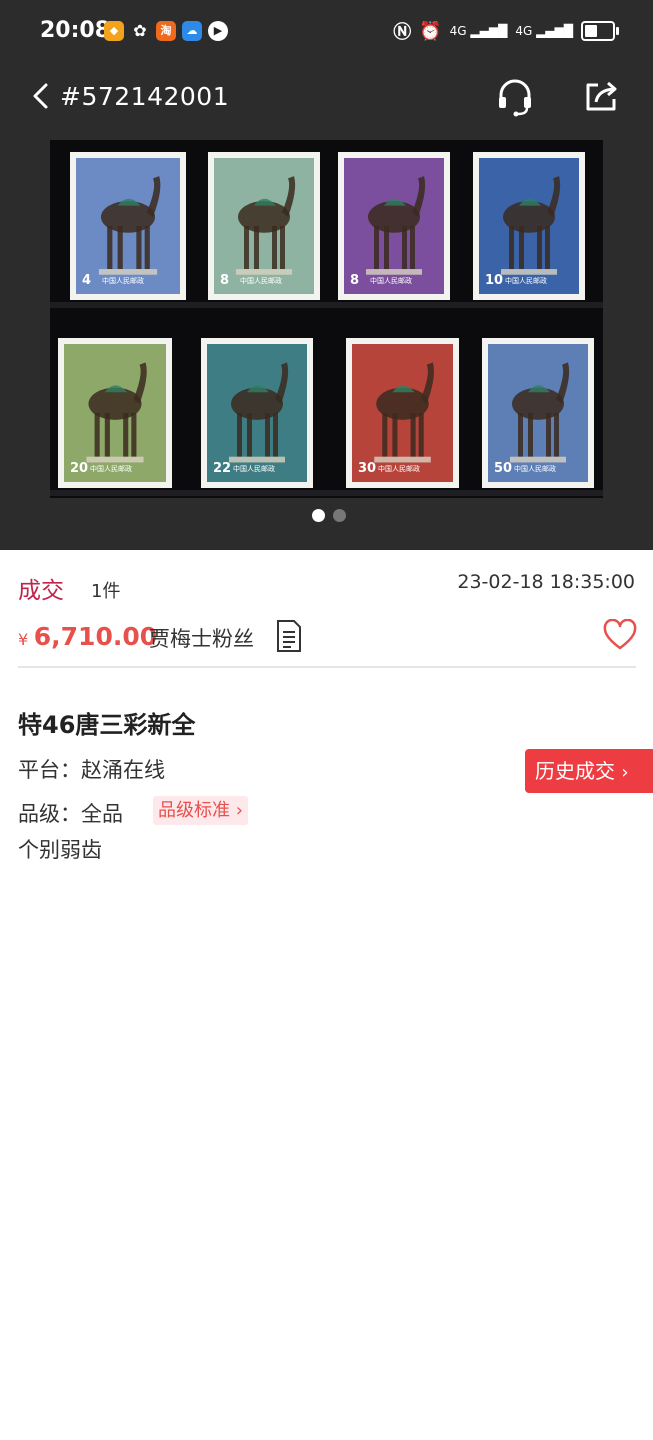 This screenshot has height=1440, width=653. What do you see at coordinates (575, 771) in the screenshot?
I see `history-deals-label: 历史成交` at bounding box center [575, 771].